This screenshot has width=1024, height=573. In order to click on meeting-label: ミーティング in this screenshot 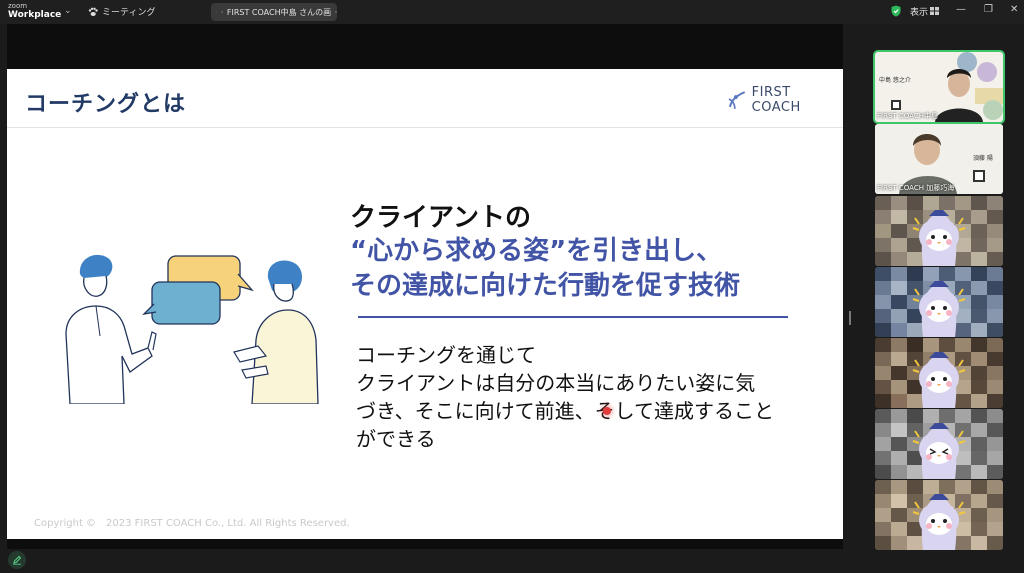, I will do `click(129, 13)`.